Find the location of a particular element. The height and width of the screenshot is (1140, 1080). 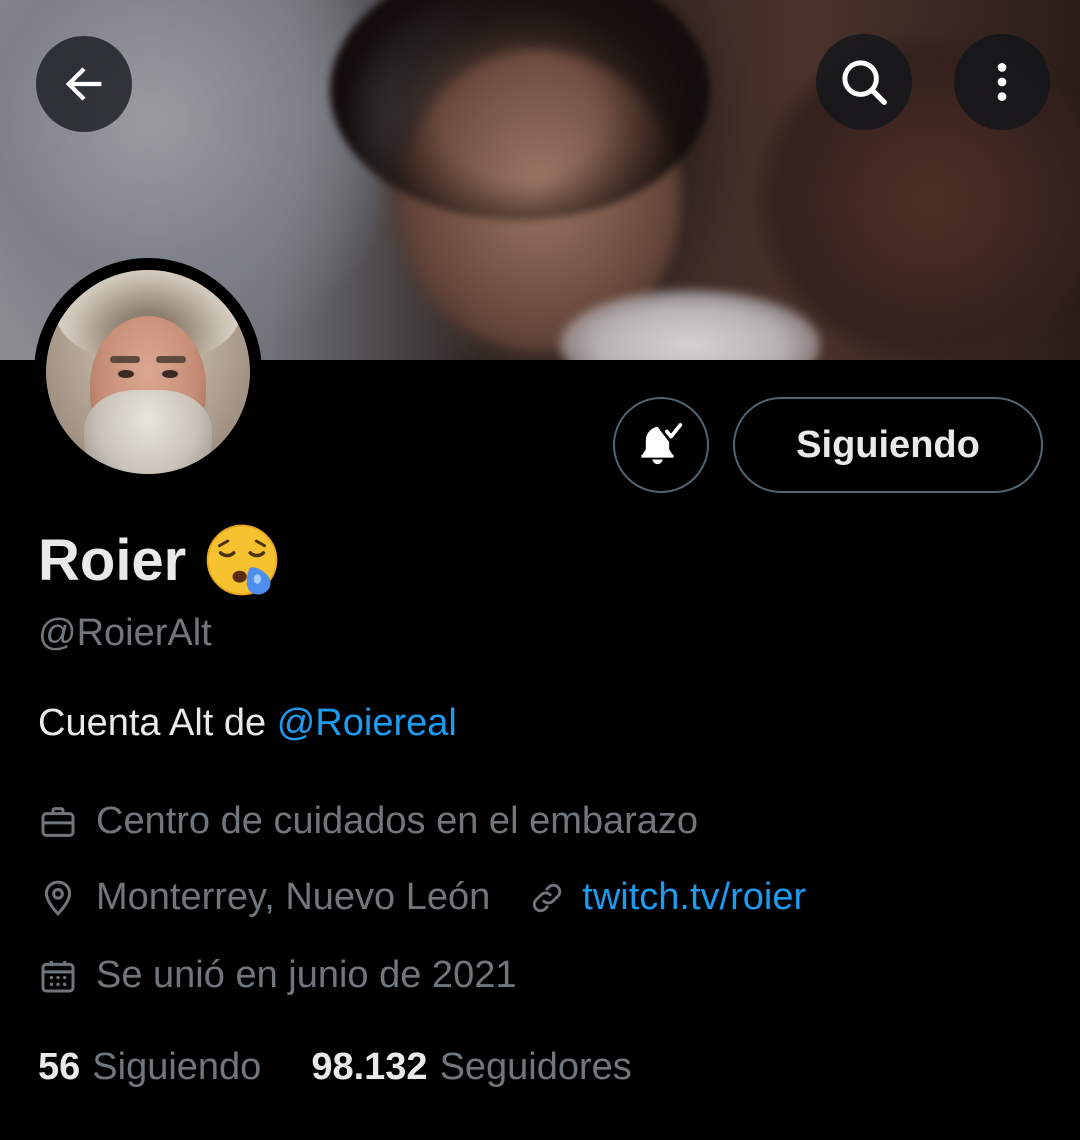

profile-avatar is located at coordinates (148, 372).